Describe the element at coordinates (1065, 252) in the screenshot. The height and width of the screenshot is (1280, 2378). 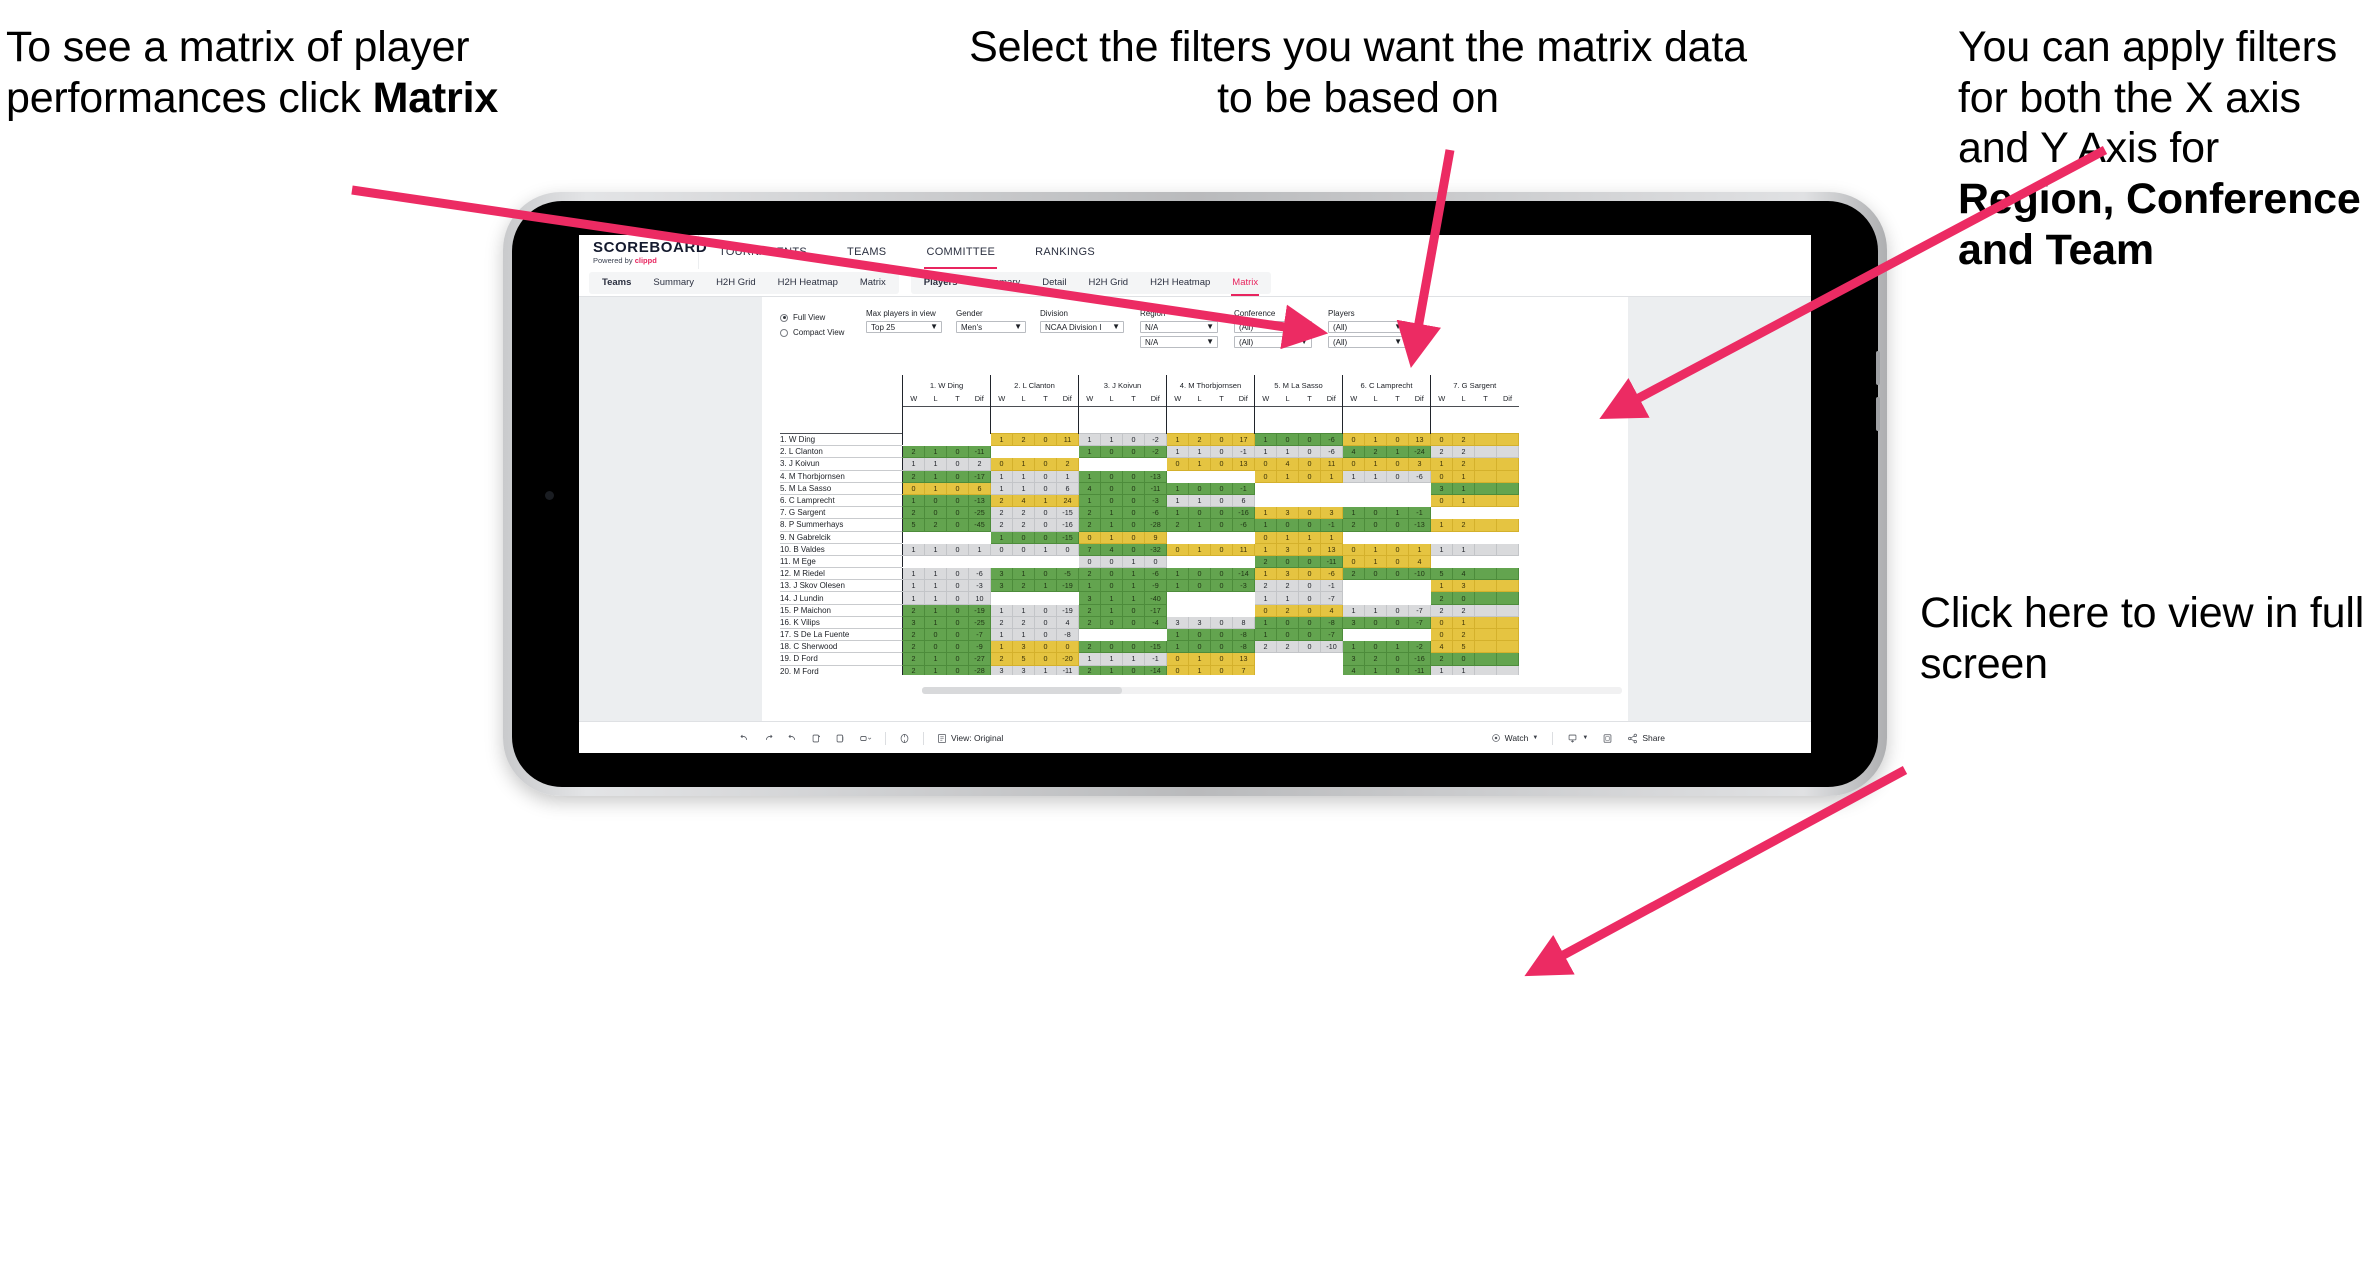
I see `nav-rankings: RANKINGS` at that location.